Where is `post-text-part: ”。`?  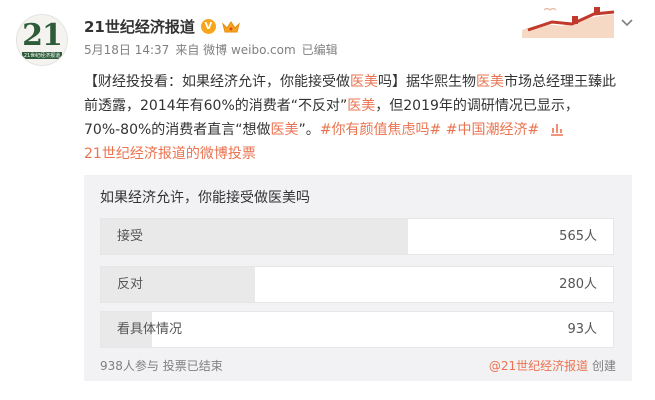 post-text-part: ”。 is located at coordinates (309, 130).